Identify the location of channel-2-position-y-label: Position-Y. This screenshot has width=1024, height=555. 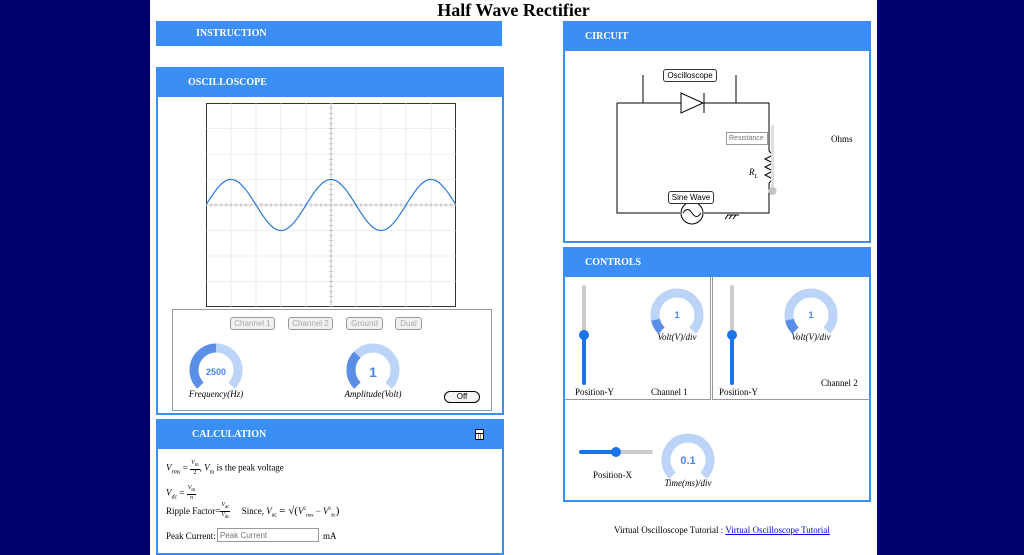
(739, 392).